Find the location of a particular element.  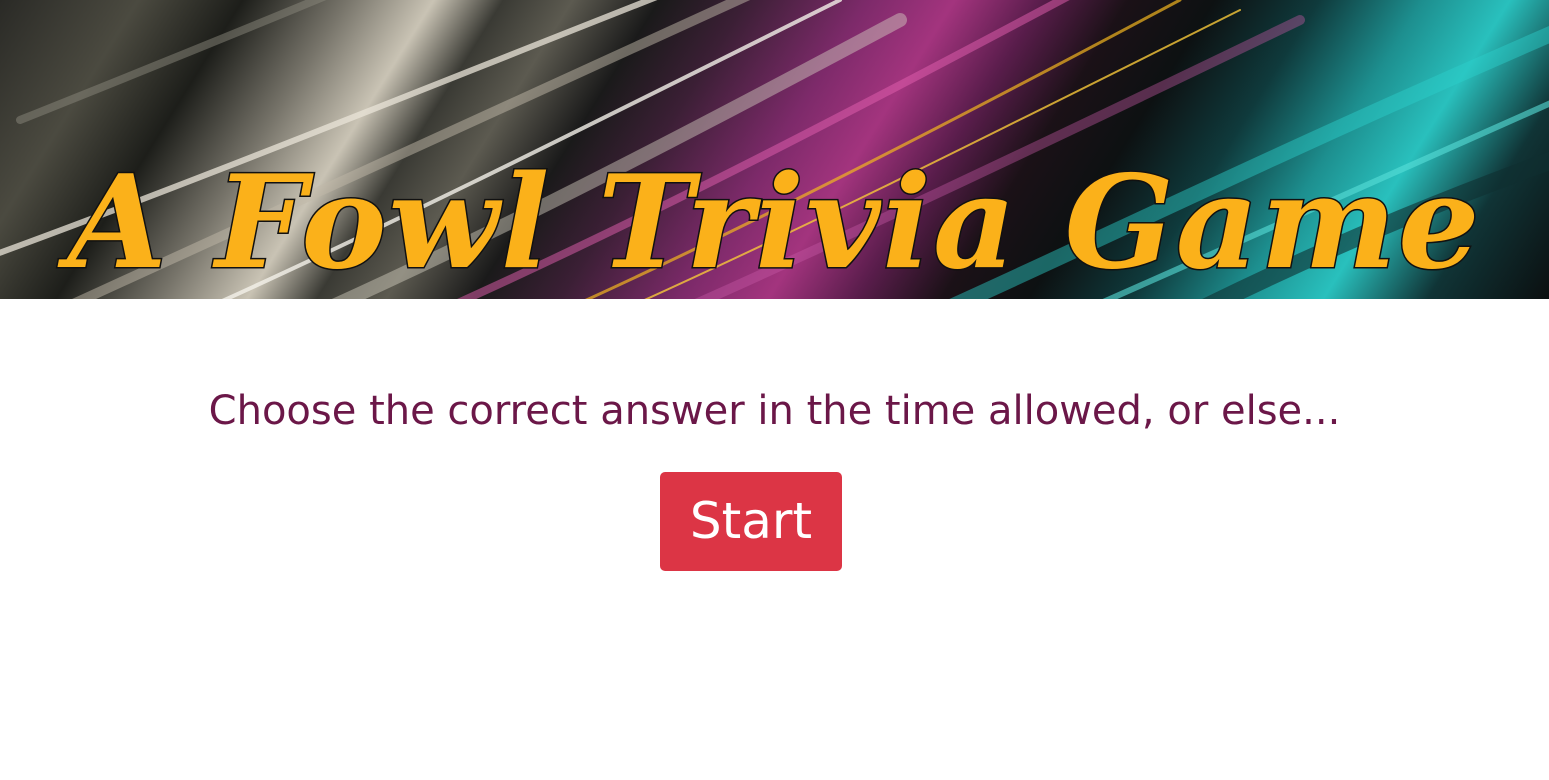

start-button: Start is located at coordinates (751, 521).